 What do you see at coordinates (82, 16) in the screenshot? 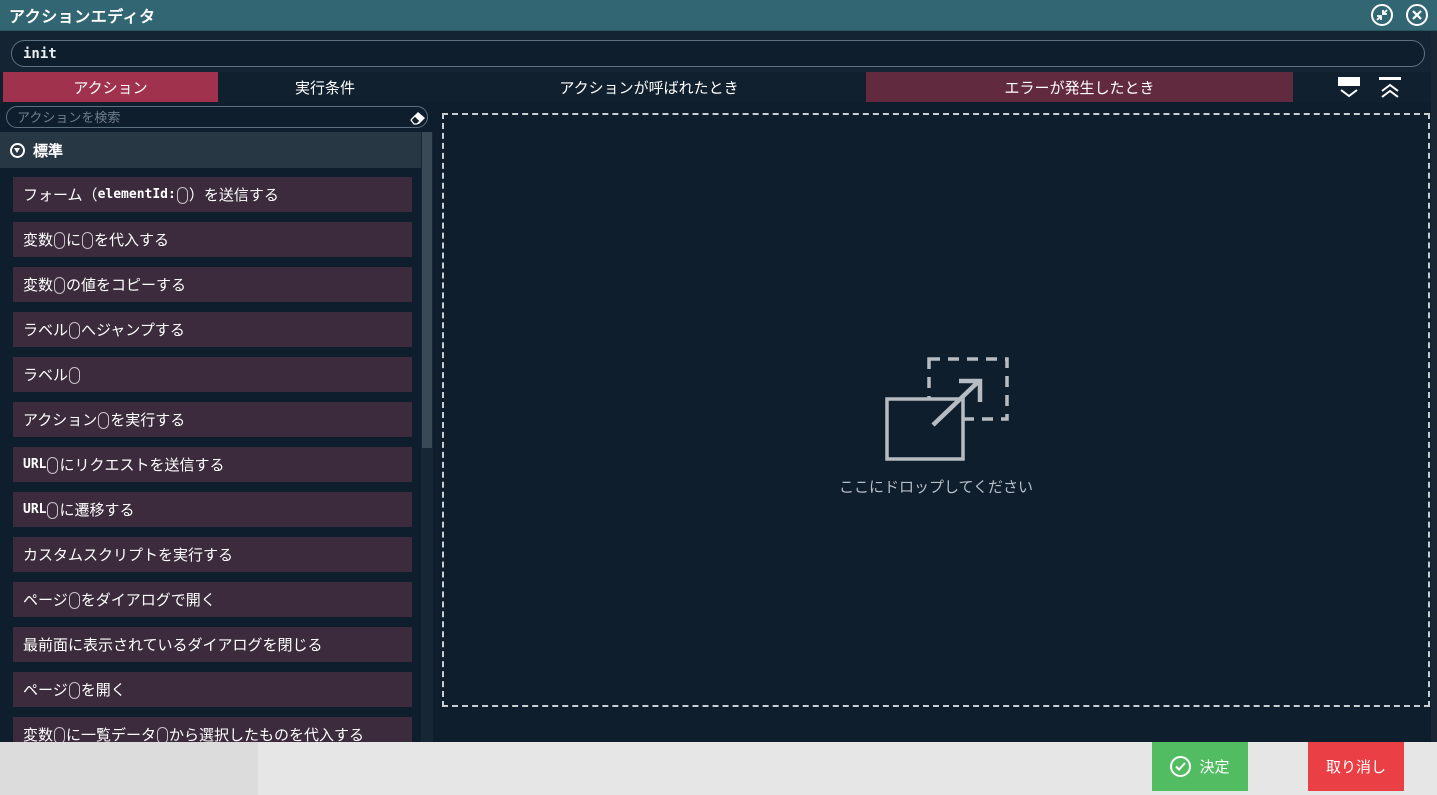
I see `window-title: アクションエディタ` at bounding box center [82, 16].